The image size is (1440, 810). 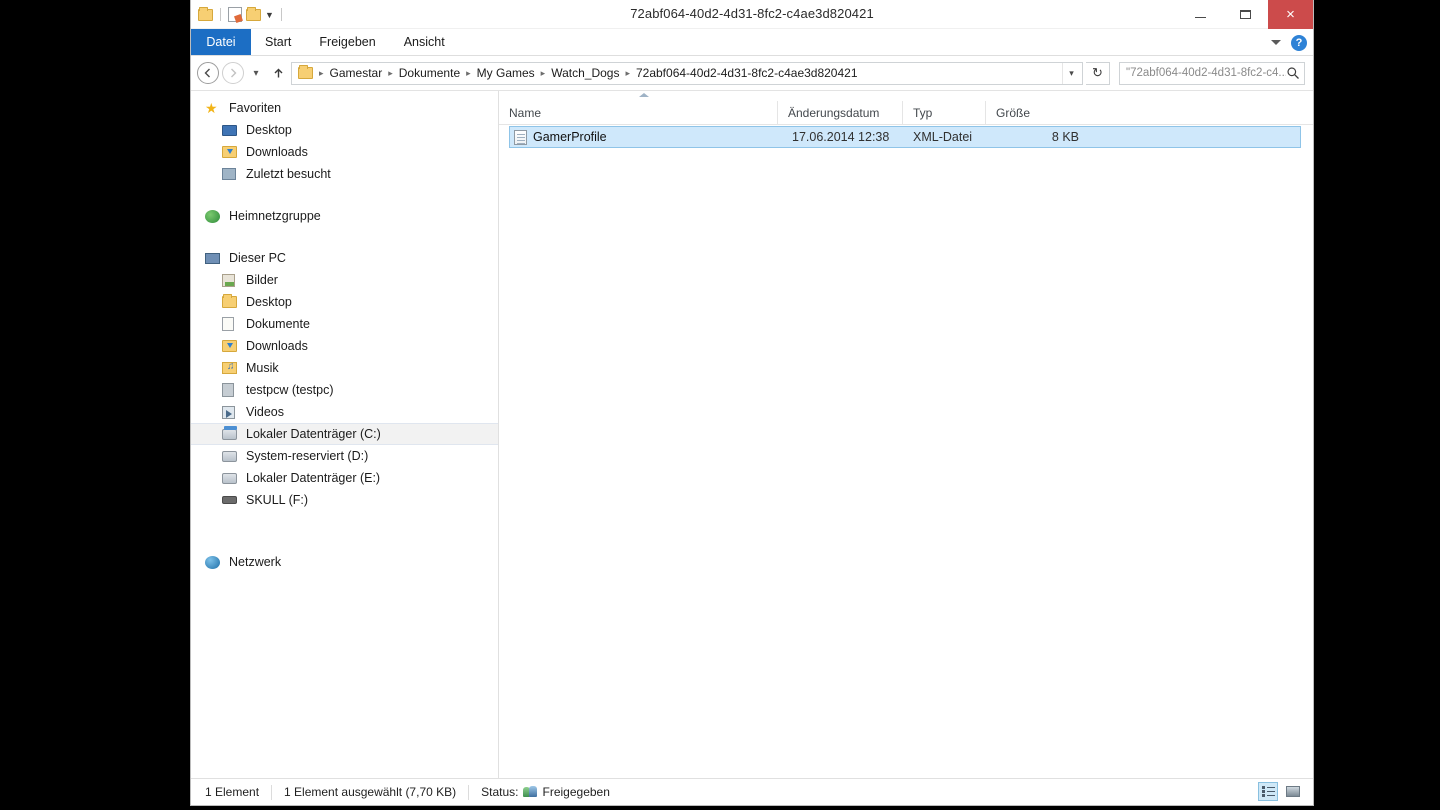 What do you see at coordinates (424, 42) in the screenshot?
I see `tab-ansicht: Ansicht` at bounding box center [424, 42].